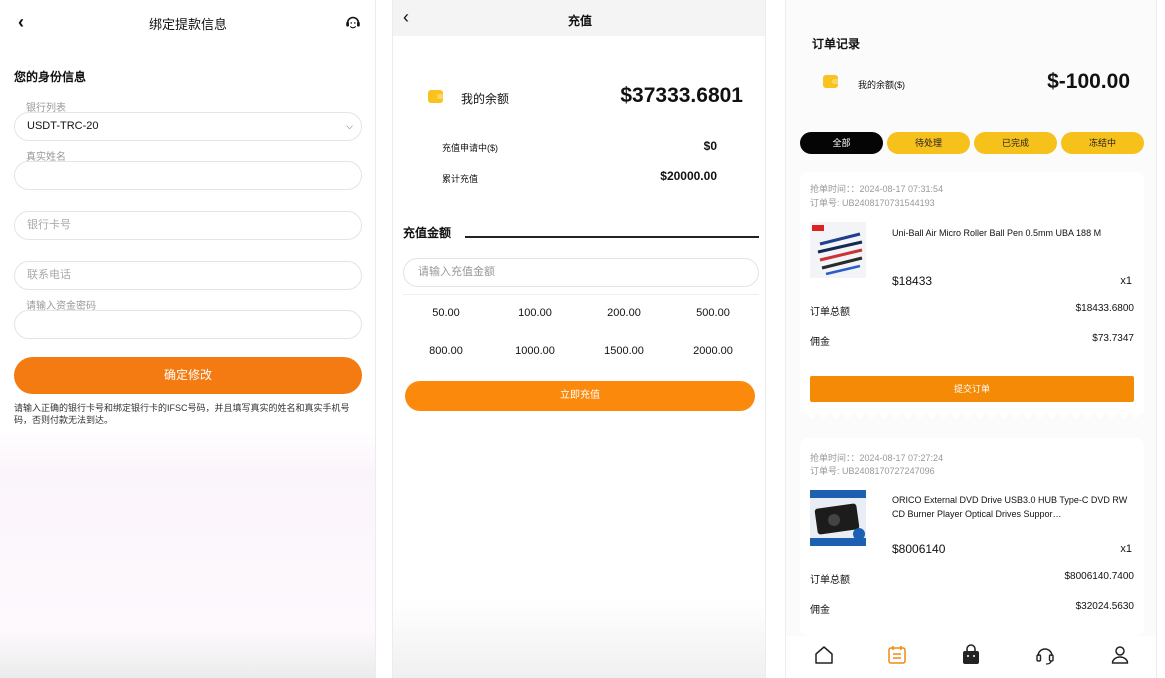  Describe the element at coordinates (1045, 655) in the screenshot. I see `headset-icon` at that location.